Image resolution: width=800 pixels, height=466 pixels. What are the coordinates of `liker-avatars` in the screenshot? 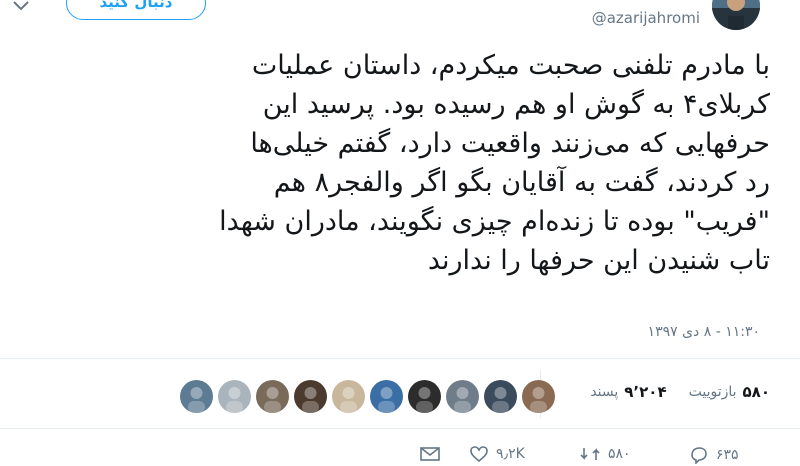 It's located at (367, 396).